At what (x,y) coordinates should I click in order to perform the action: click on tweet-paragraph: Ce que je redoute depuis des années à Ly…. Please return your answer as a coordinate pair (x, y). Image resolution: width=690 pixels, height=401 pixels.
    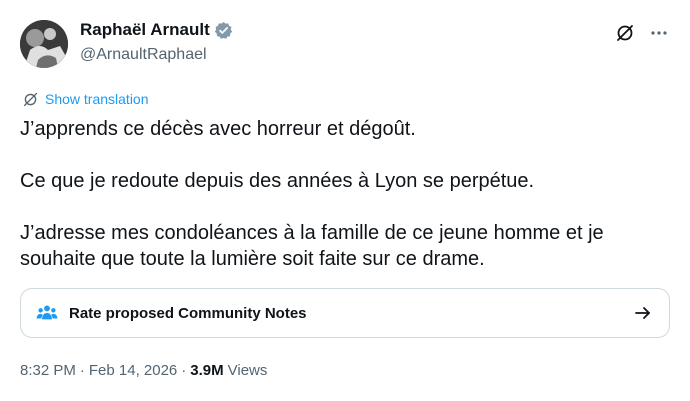
    Looking at the image, I should click on (277, 181).